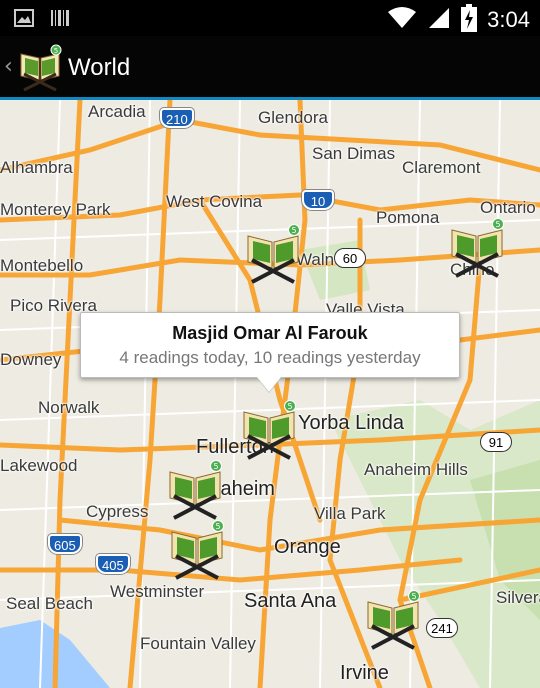  I want to click on city-label: Ontario, so click(508, 207).